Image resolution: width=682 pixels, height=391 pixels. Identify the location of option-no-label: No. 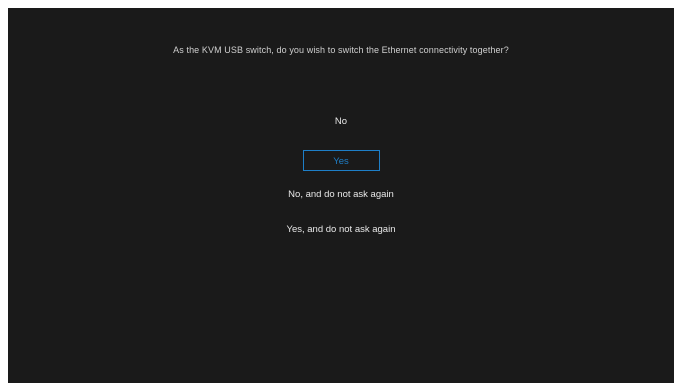
(341, 121).